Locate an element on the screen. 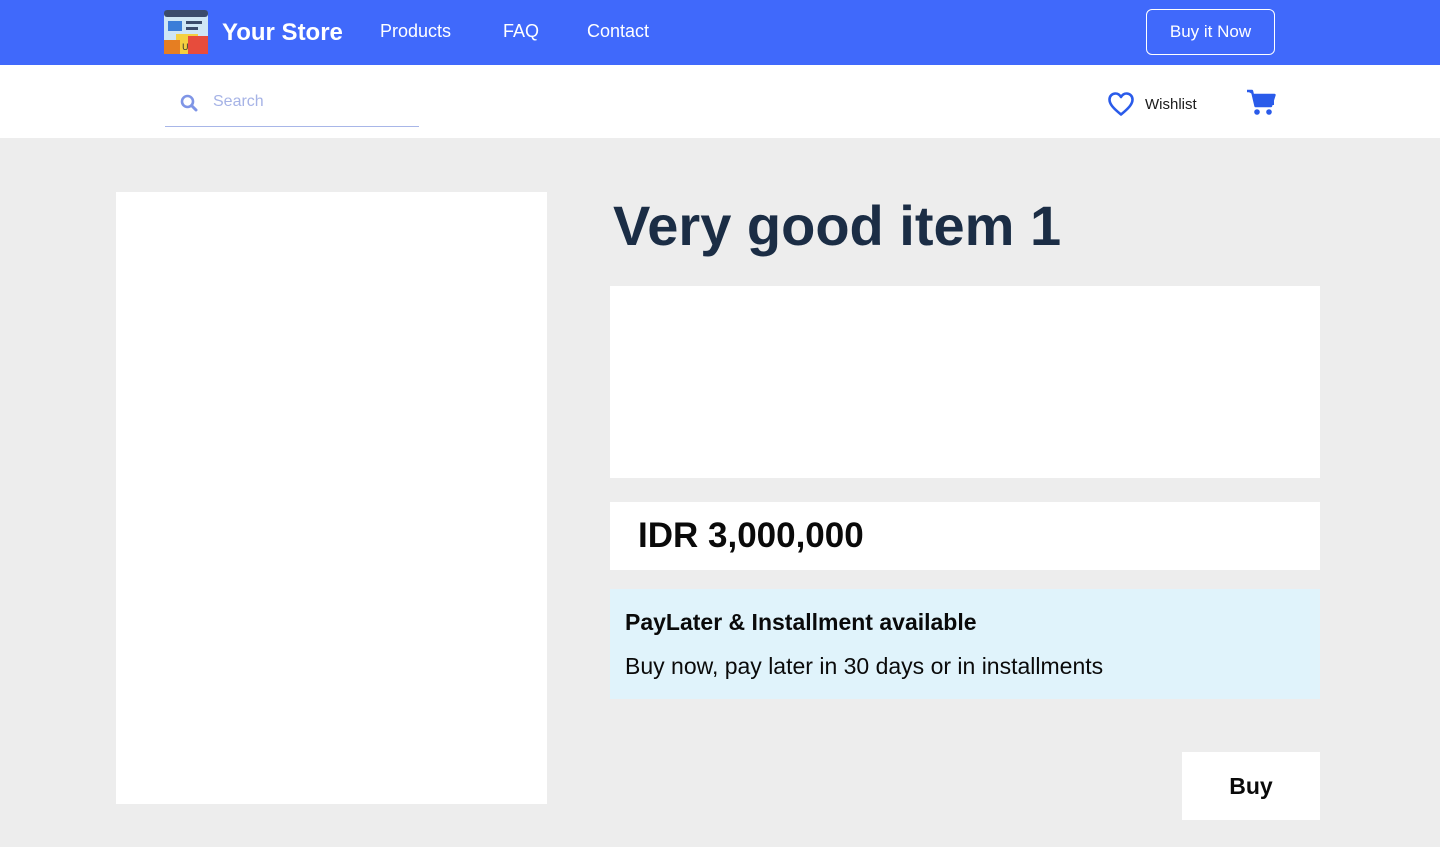 The width and height of the screenshot is (1440, 847). nav-products-link: Products is located at coordinates (415, 31).